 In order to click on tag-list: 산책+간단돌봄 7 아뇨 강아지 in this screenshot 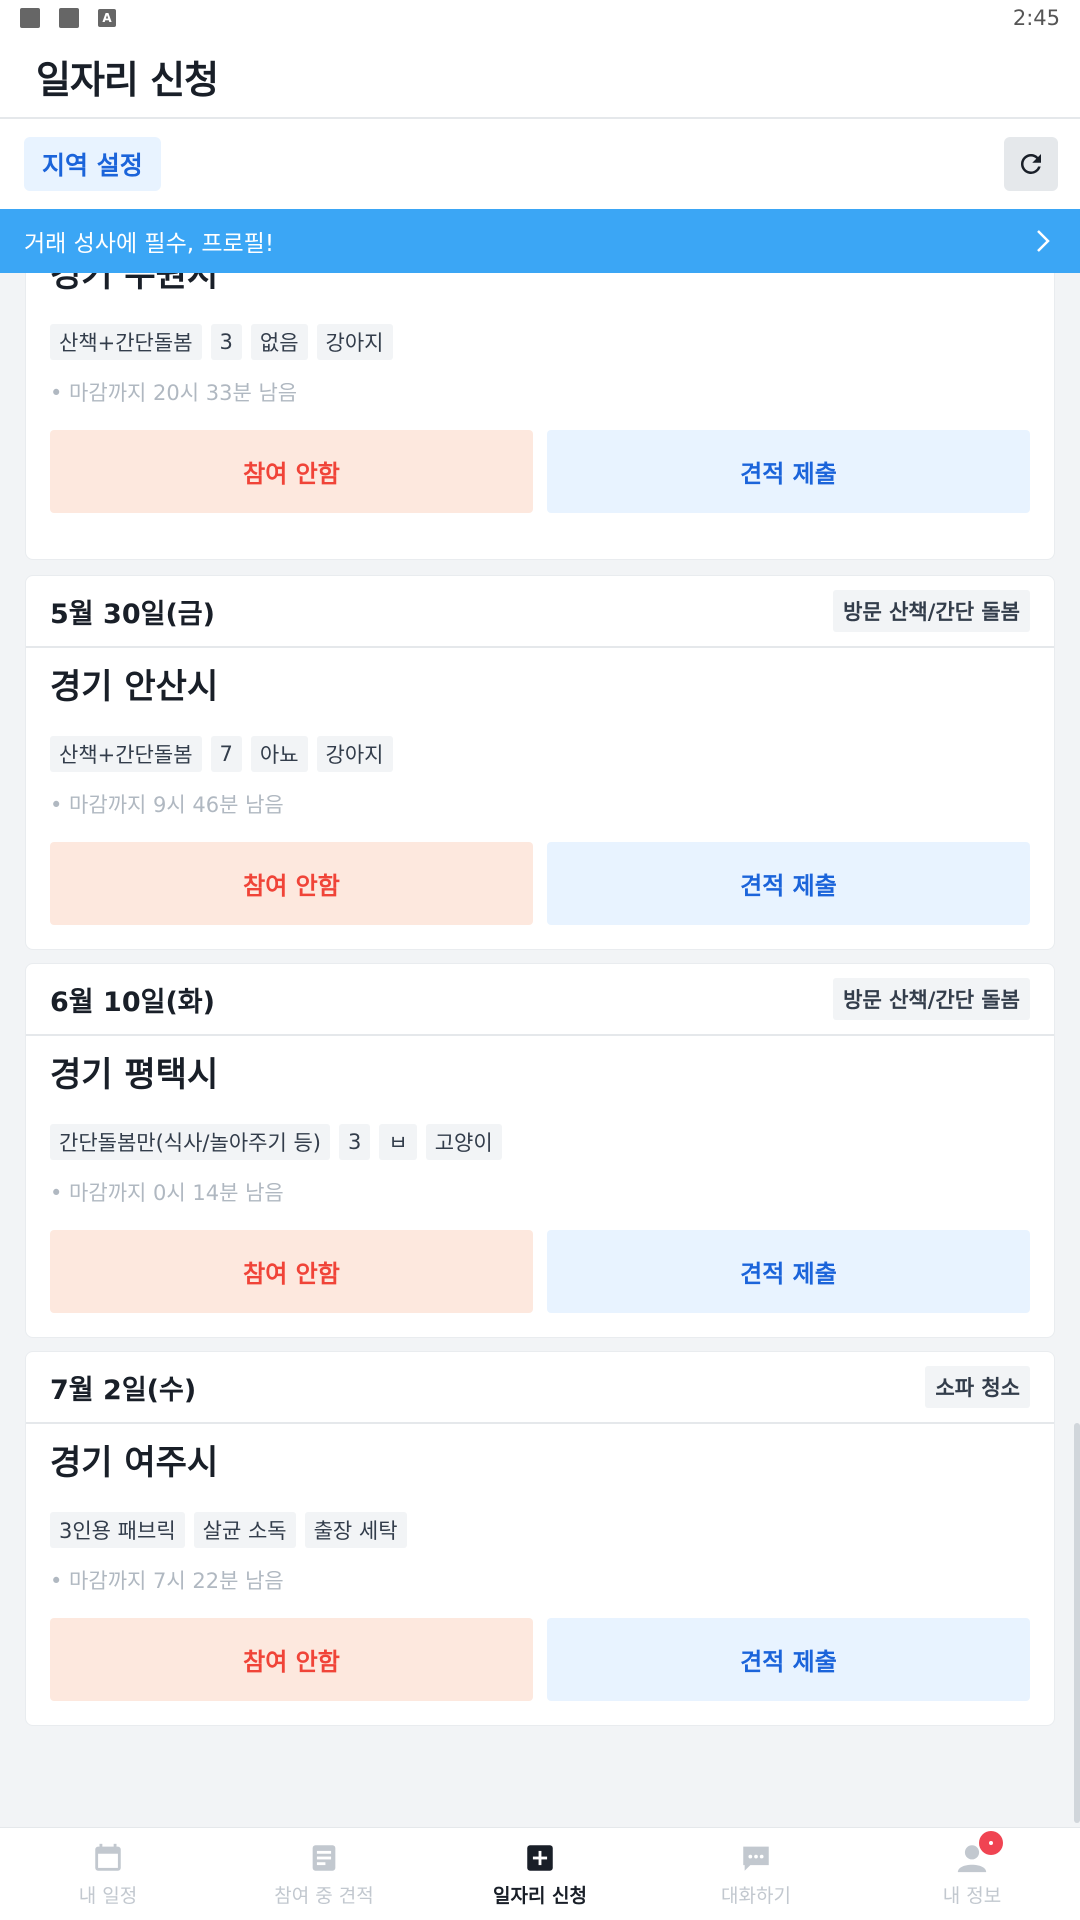, I will do `click(540, 754)`.